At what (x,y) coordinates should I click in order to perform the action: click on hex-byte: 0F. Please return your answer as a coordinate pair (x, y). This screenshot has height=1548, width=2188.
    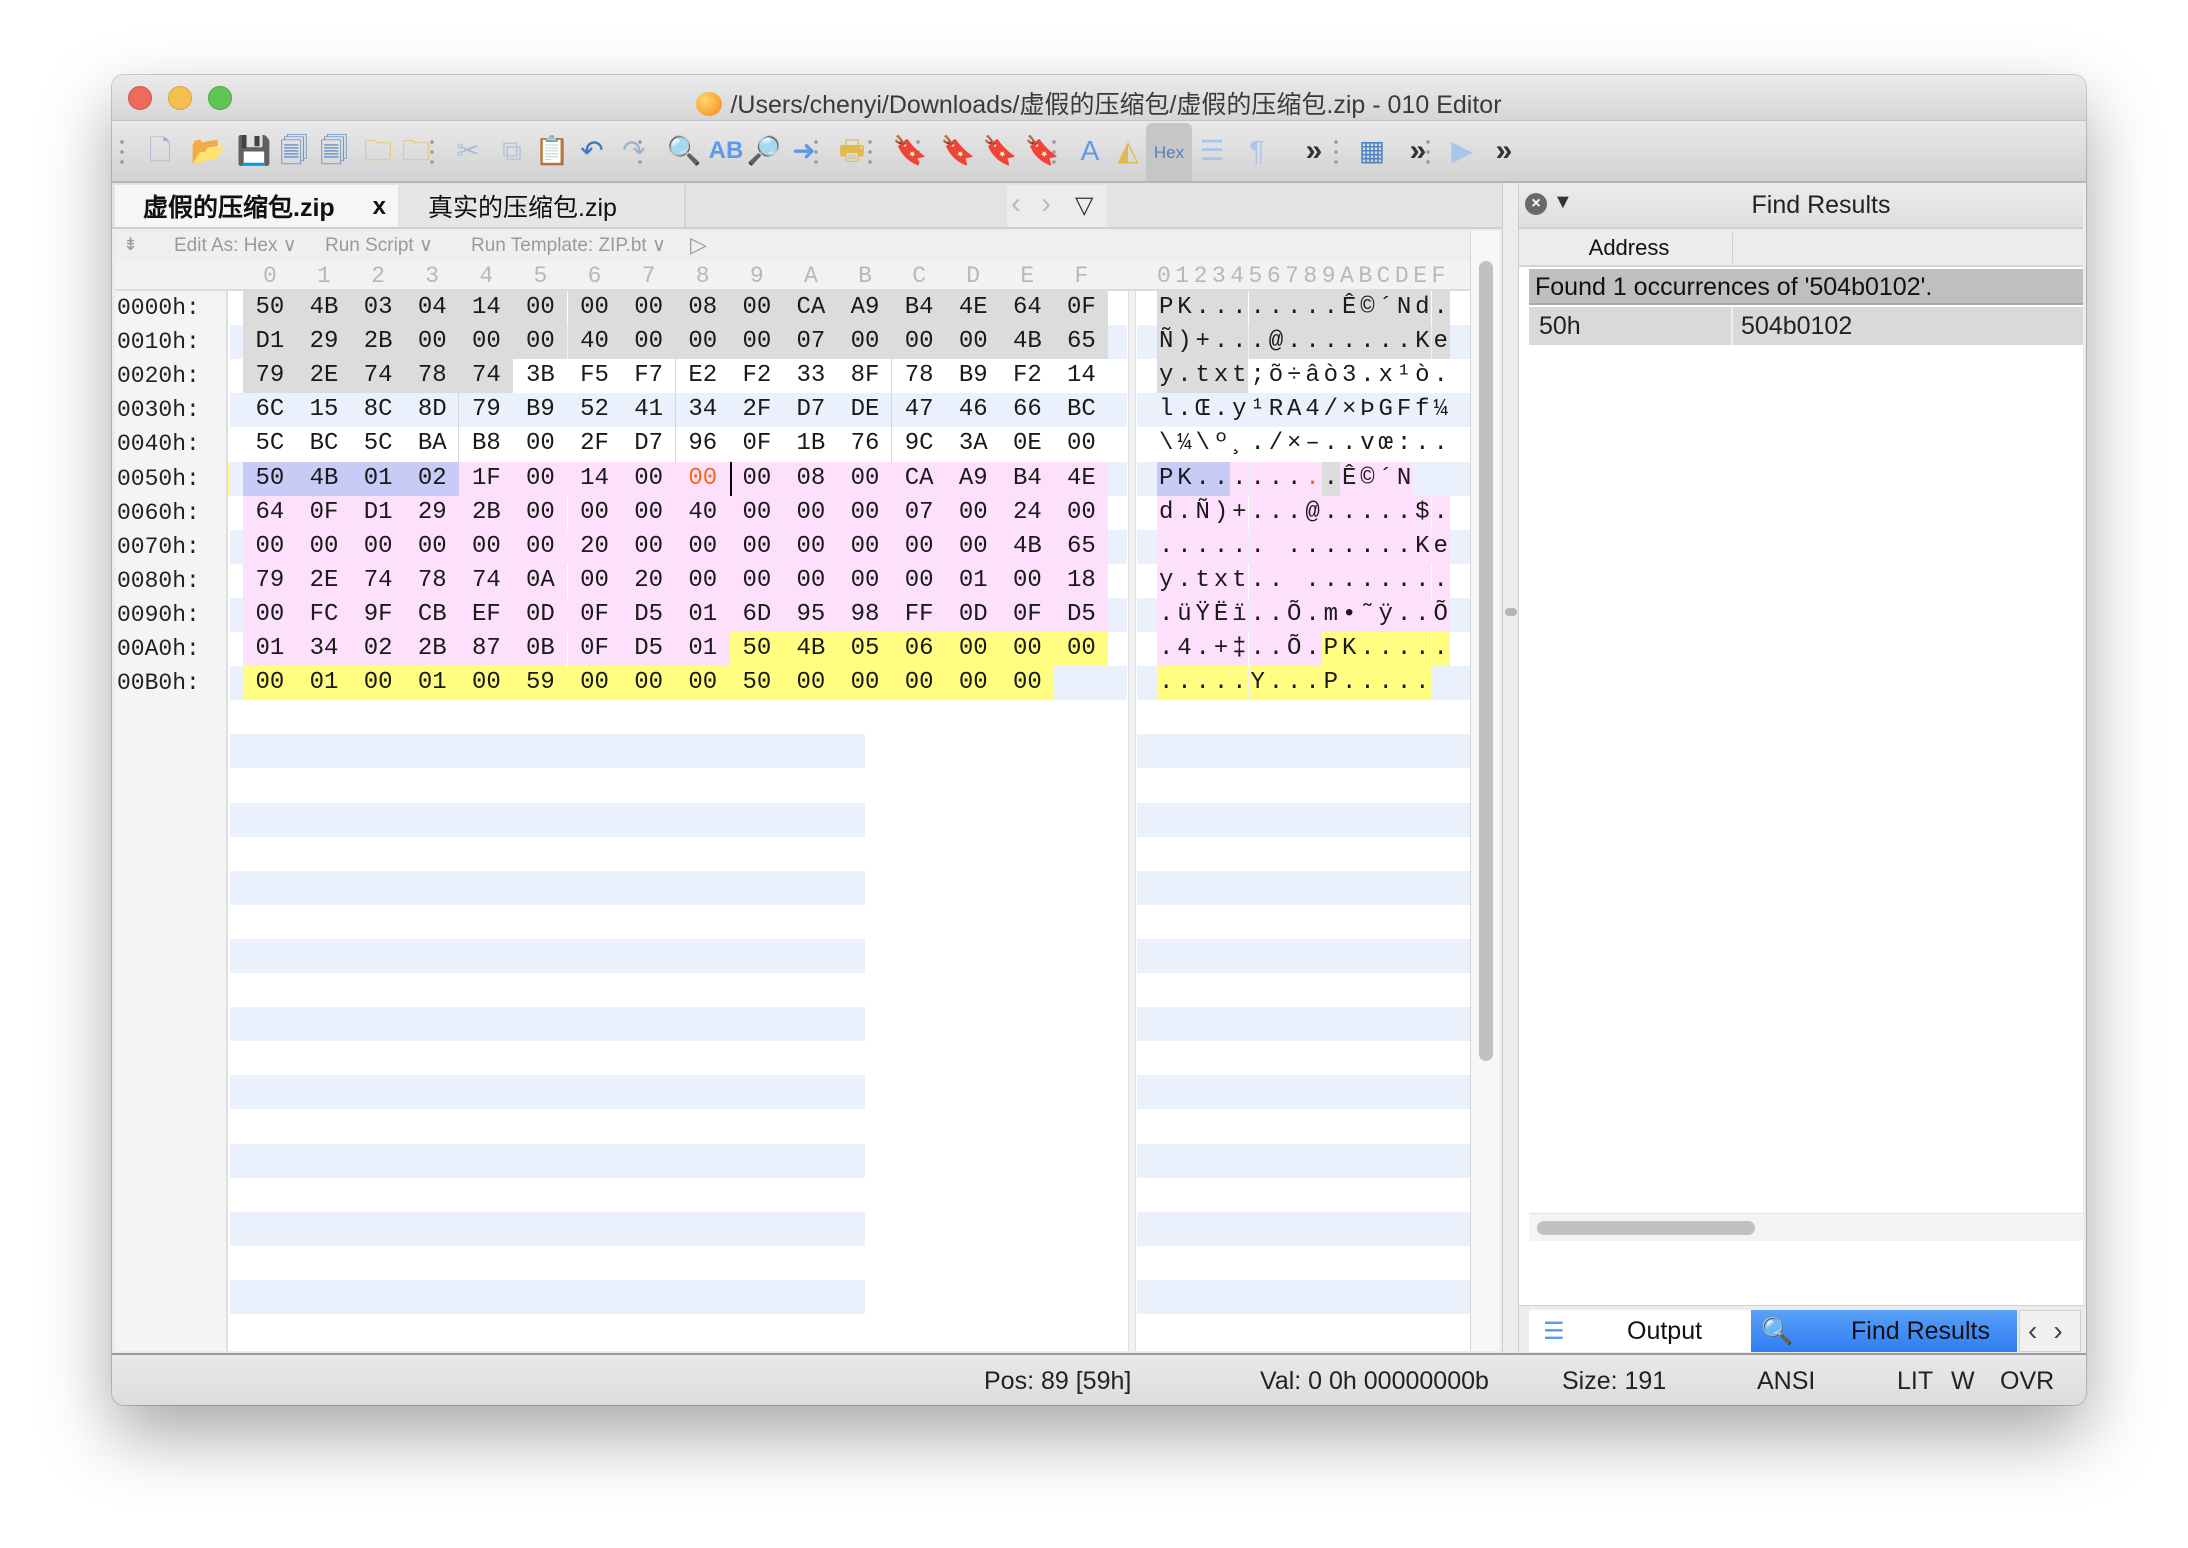
    Looking at the image, I should click on (757, 444).